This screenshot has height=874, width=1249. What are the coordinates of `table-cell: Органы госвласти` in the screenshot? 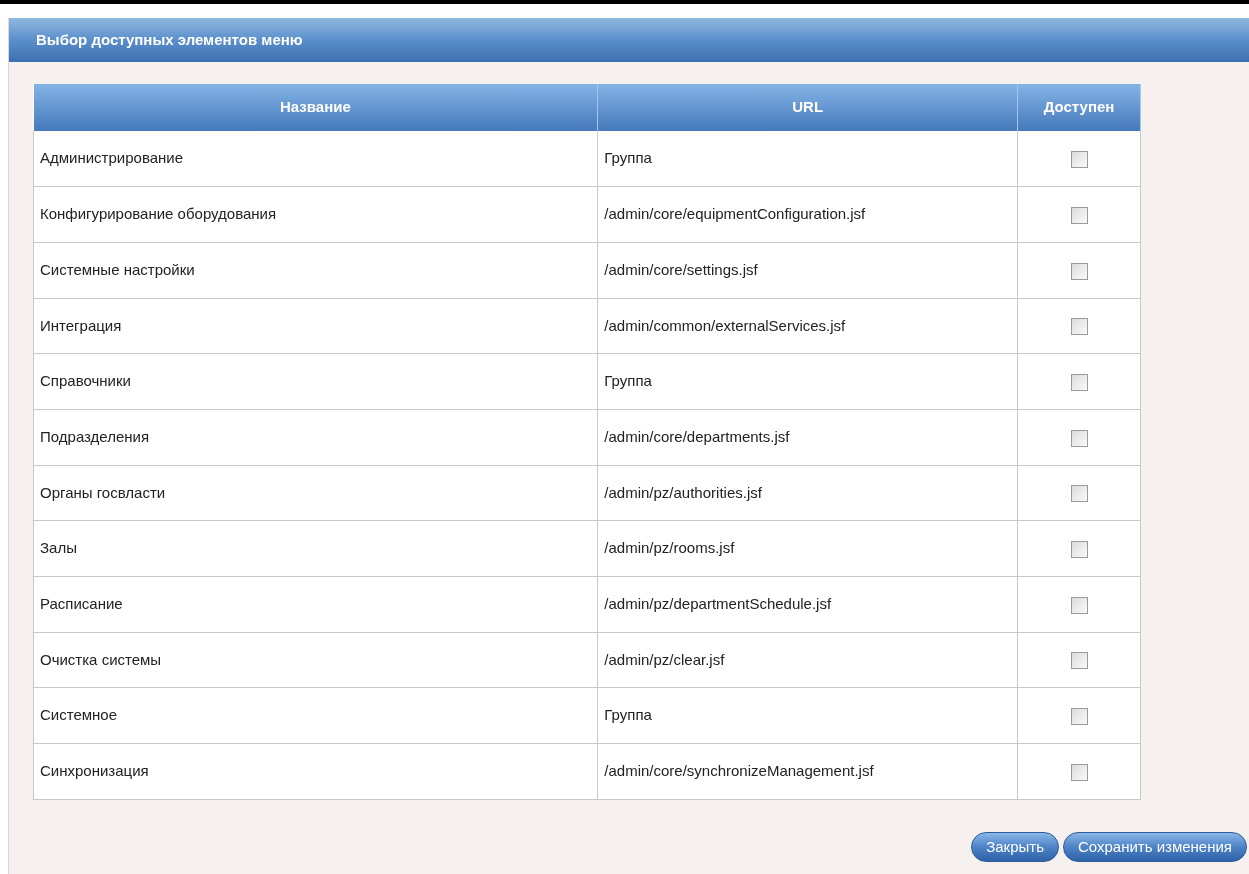 It's located at (315, 493).